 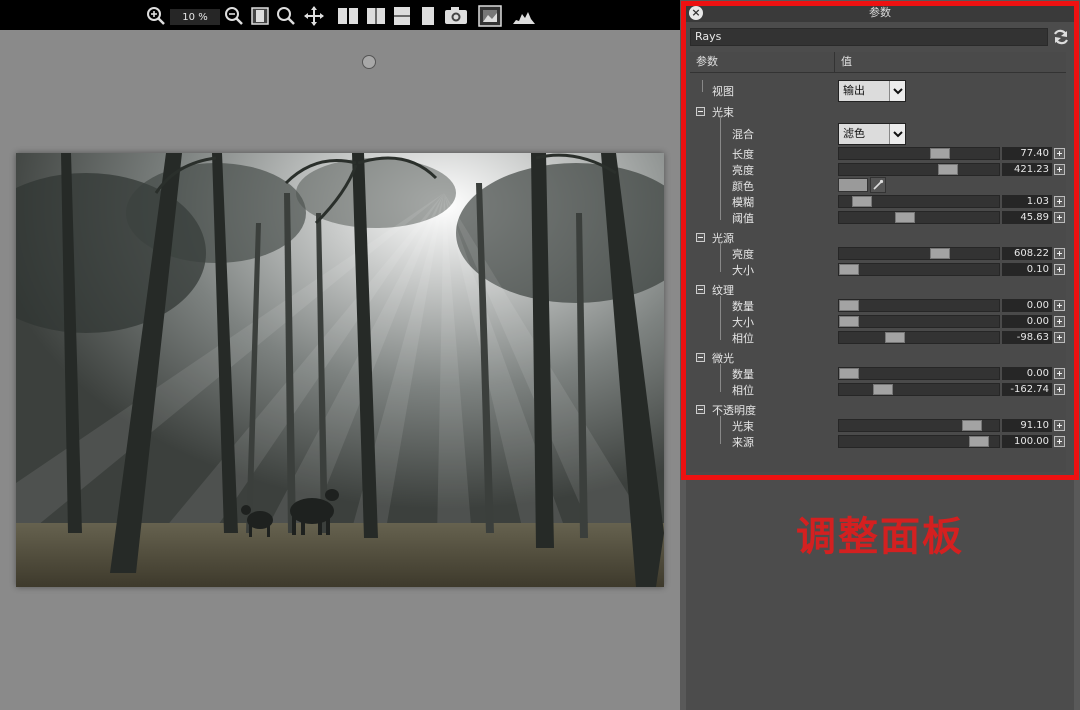 I want to click on pan-icon, so click(x=314, y=16).